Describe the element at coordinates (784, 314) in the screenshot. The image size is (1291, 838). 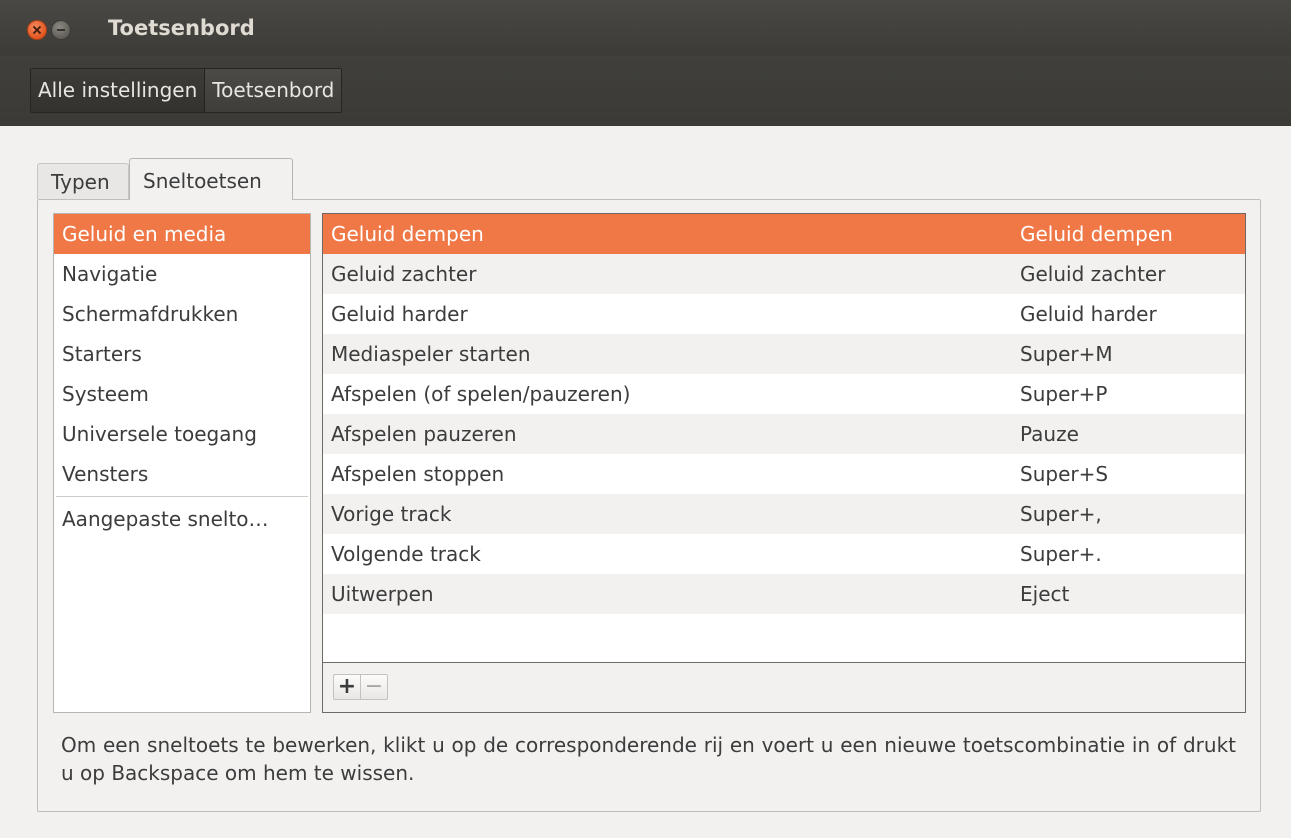
I see `table-row: Geluid harder Geluid harder` at that location.